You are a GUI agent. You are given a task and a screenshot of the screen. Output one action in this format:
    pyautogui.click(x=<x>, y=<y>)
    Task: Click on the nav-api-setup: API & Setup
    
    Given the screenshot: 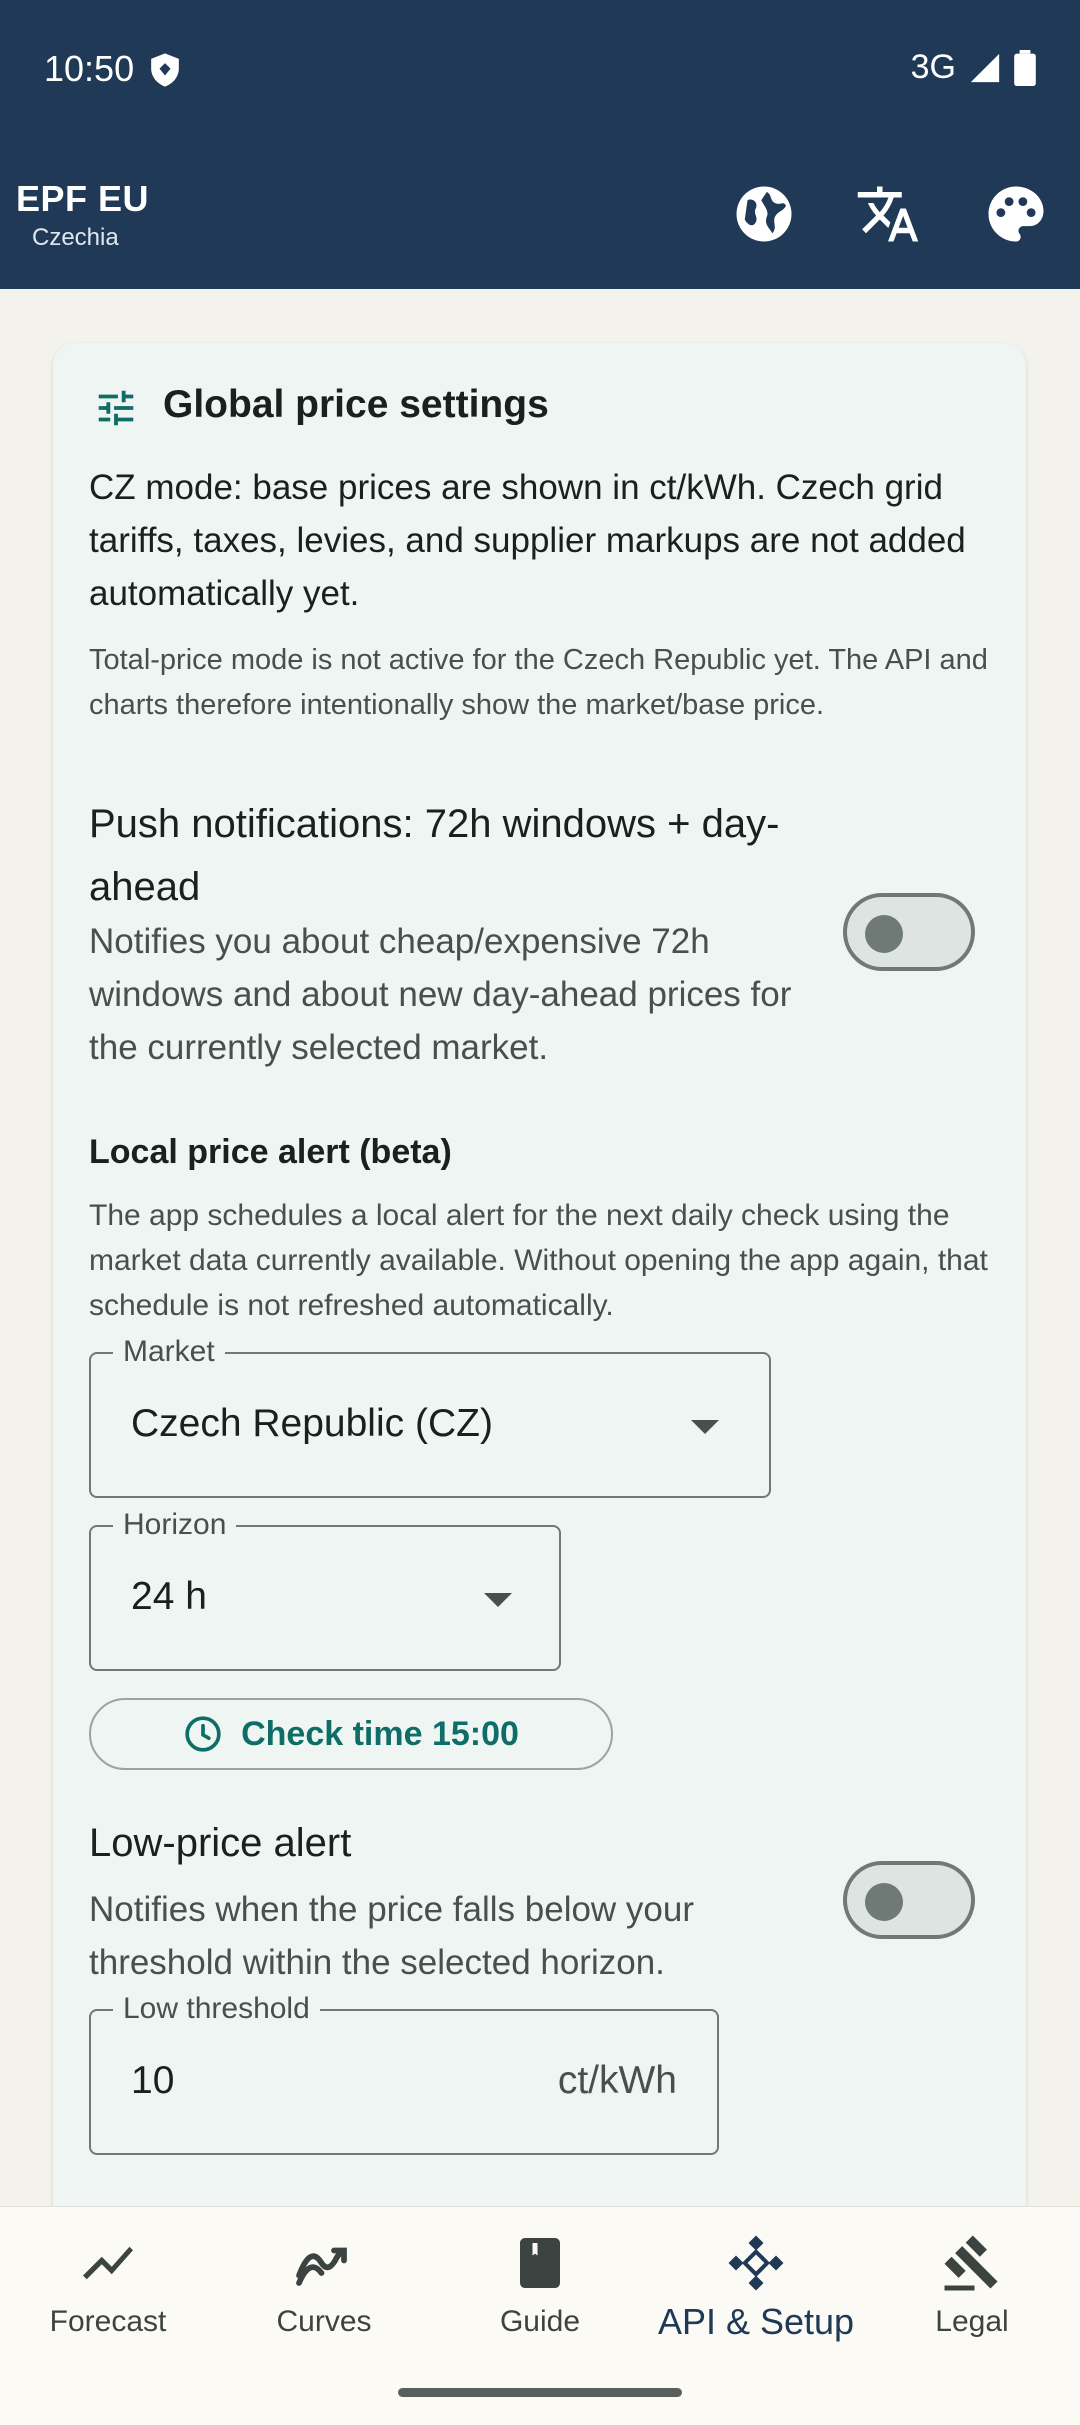 What is the action you would take?
    pyautogui.click(x=756, y=2298)
    